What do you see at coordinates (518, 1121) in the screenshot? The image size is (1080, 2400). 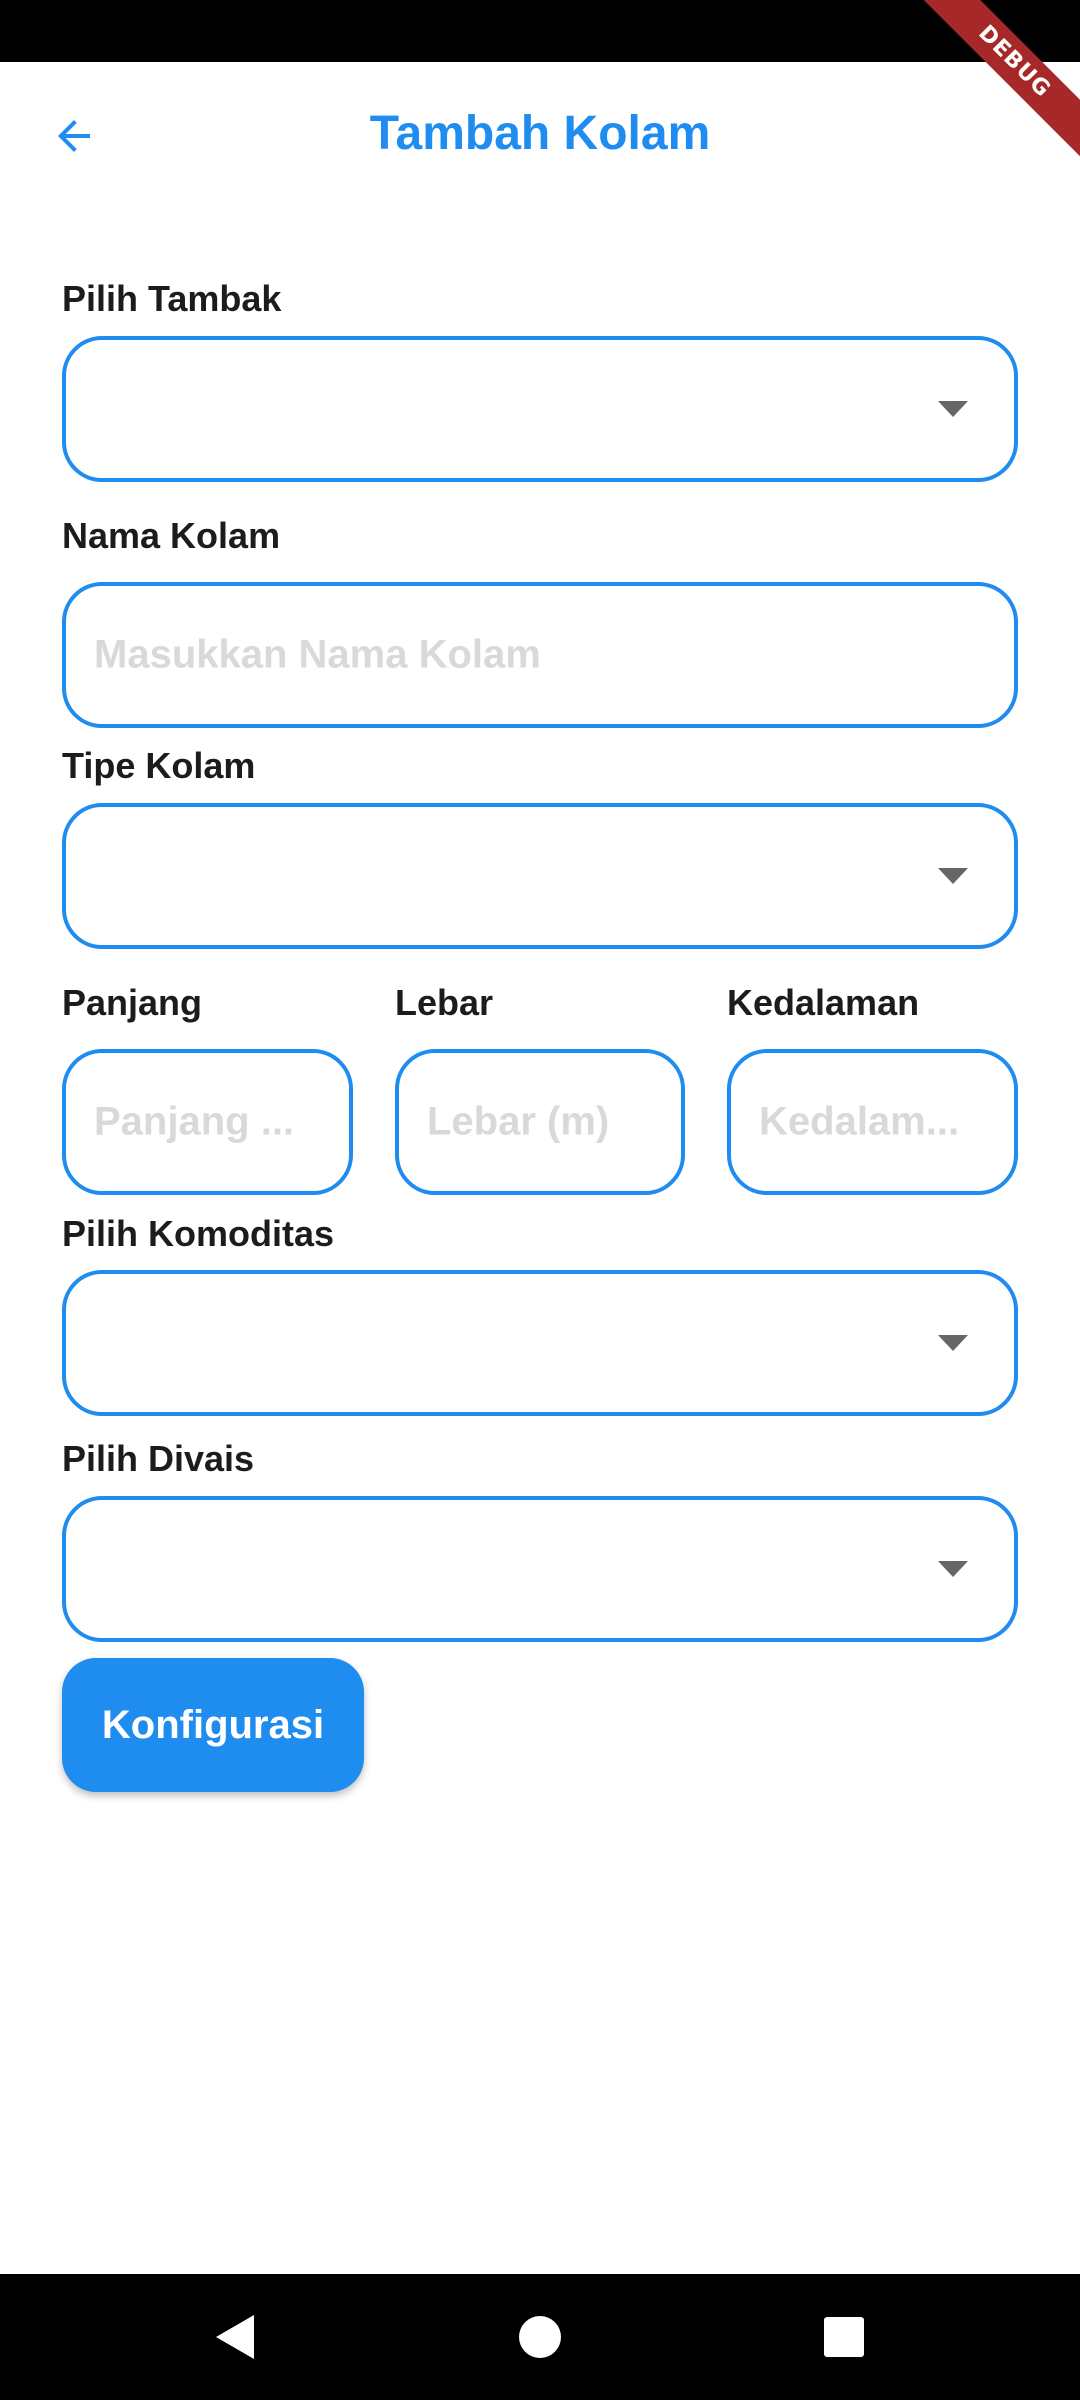 I see `lebar-placeholder: Lebar (m)` at bounding box center [518, 1121].